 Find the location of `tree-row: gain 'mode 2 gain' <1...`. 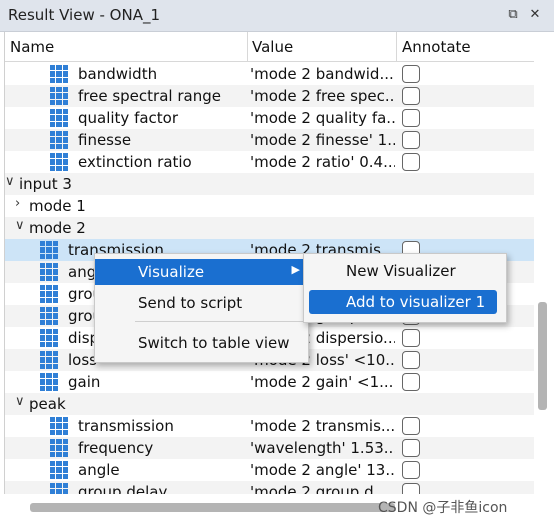

tree-row: gain 'mode 2 gain' <1... is located at coordinates (269, 382).